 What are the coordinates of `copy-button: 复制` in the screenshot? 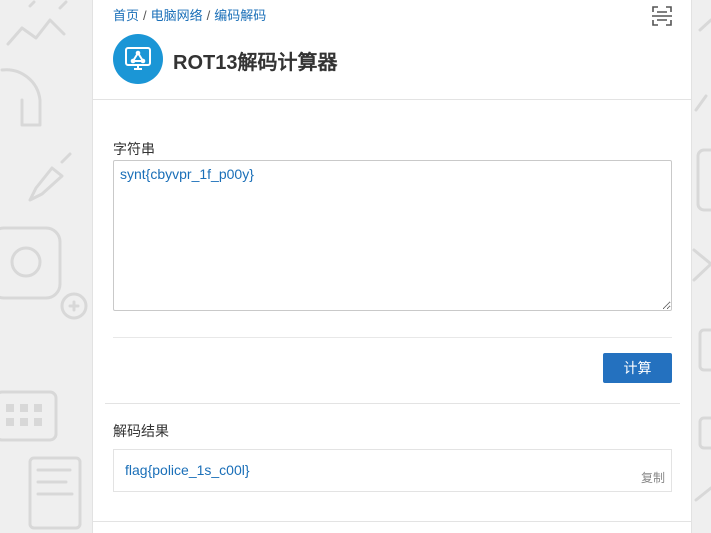 It's located at (653, 477).